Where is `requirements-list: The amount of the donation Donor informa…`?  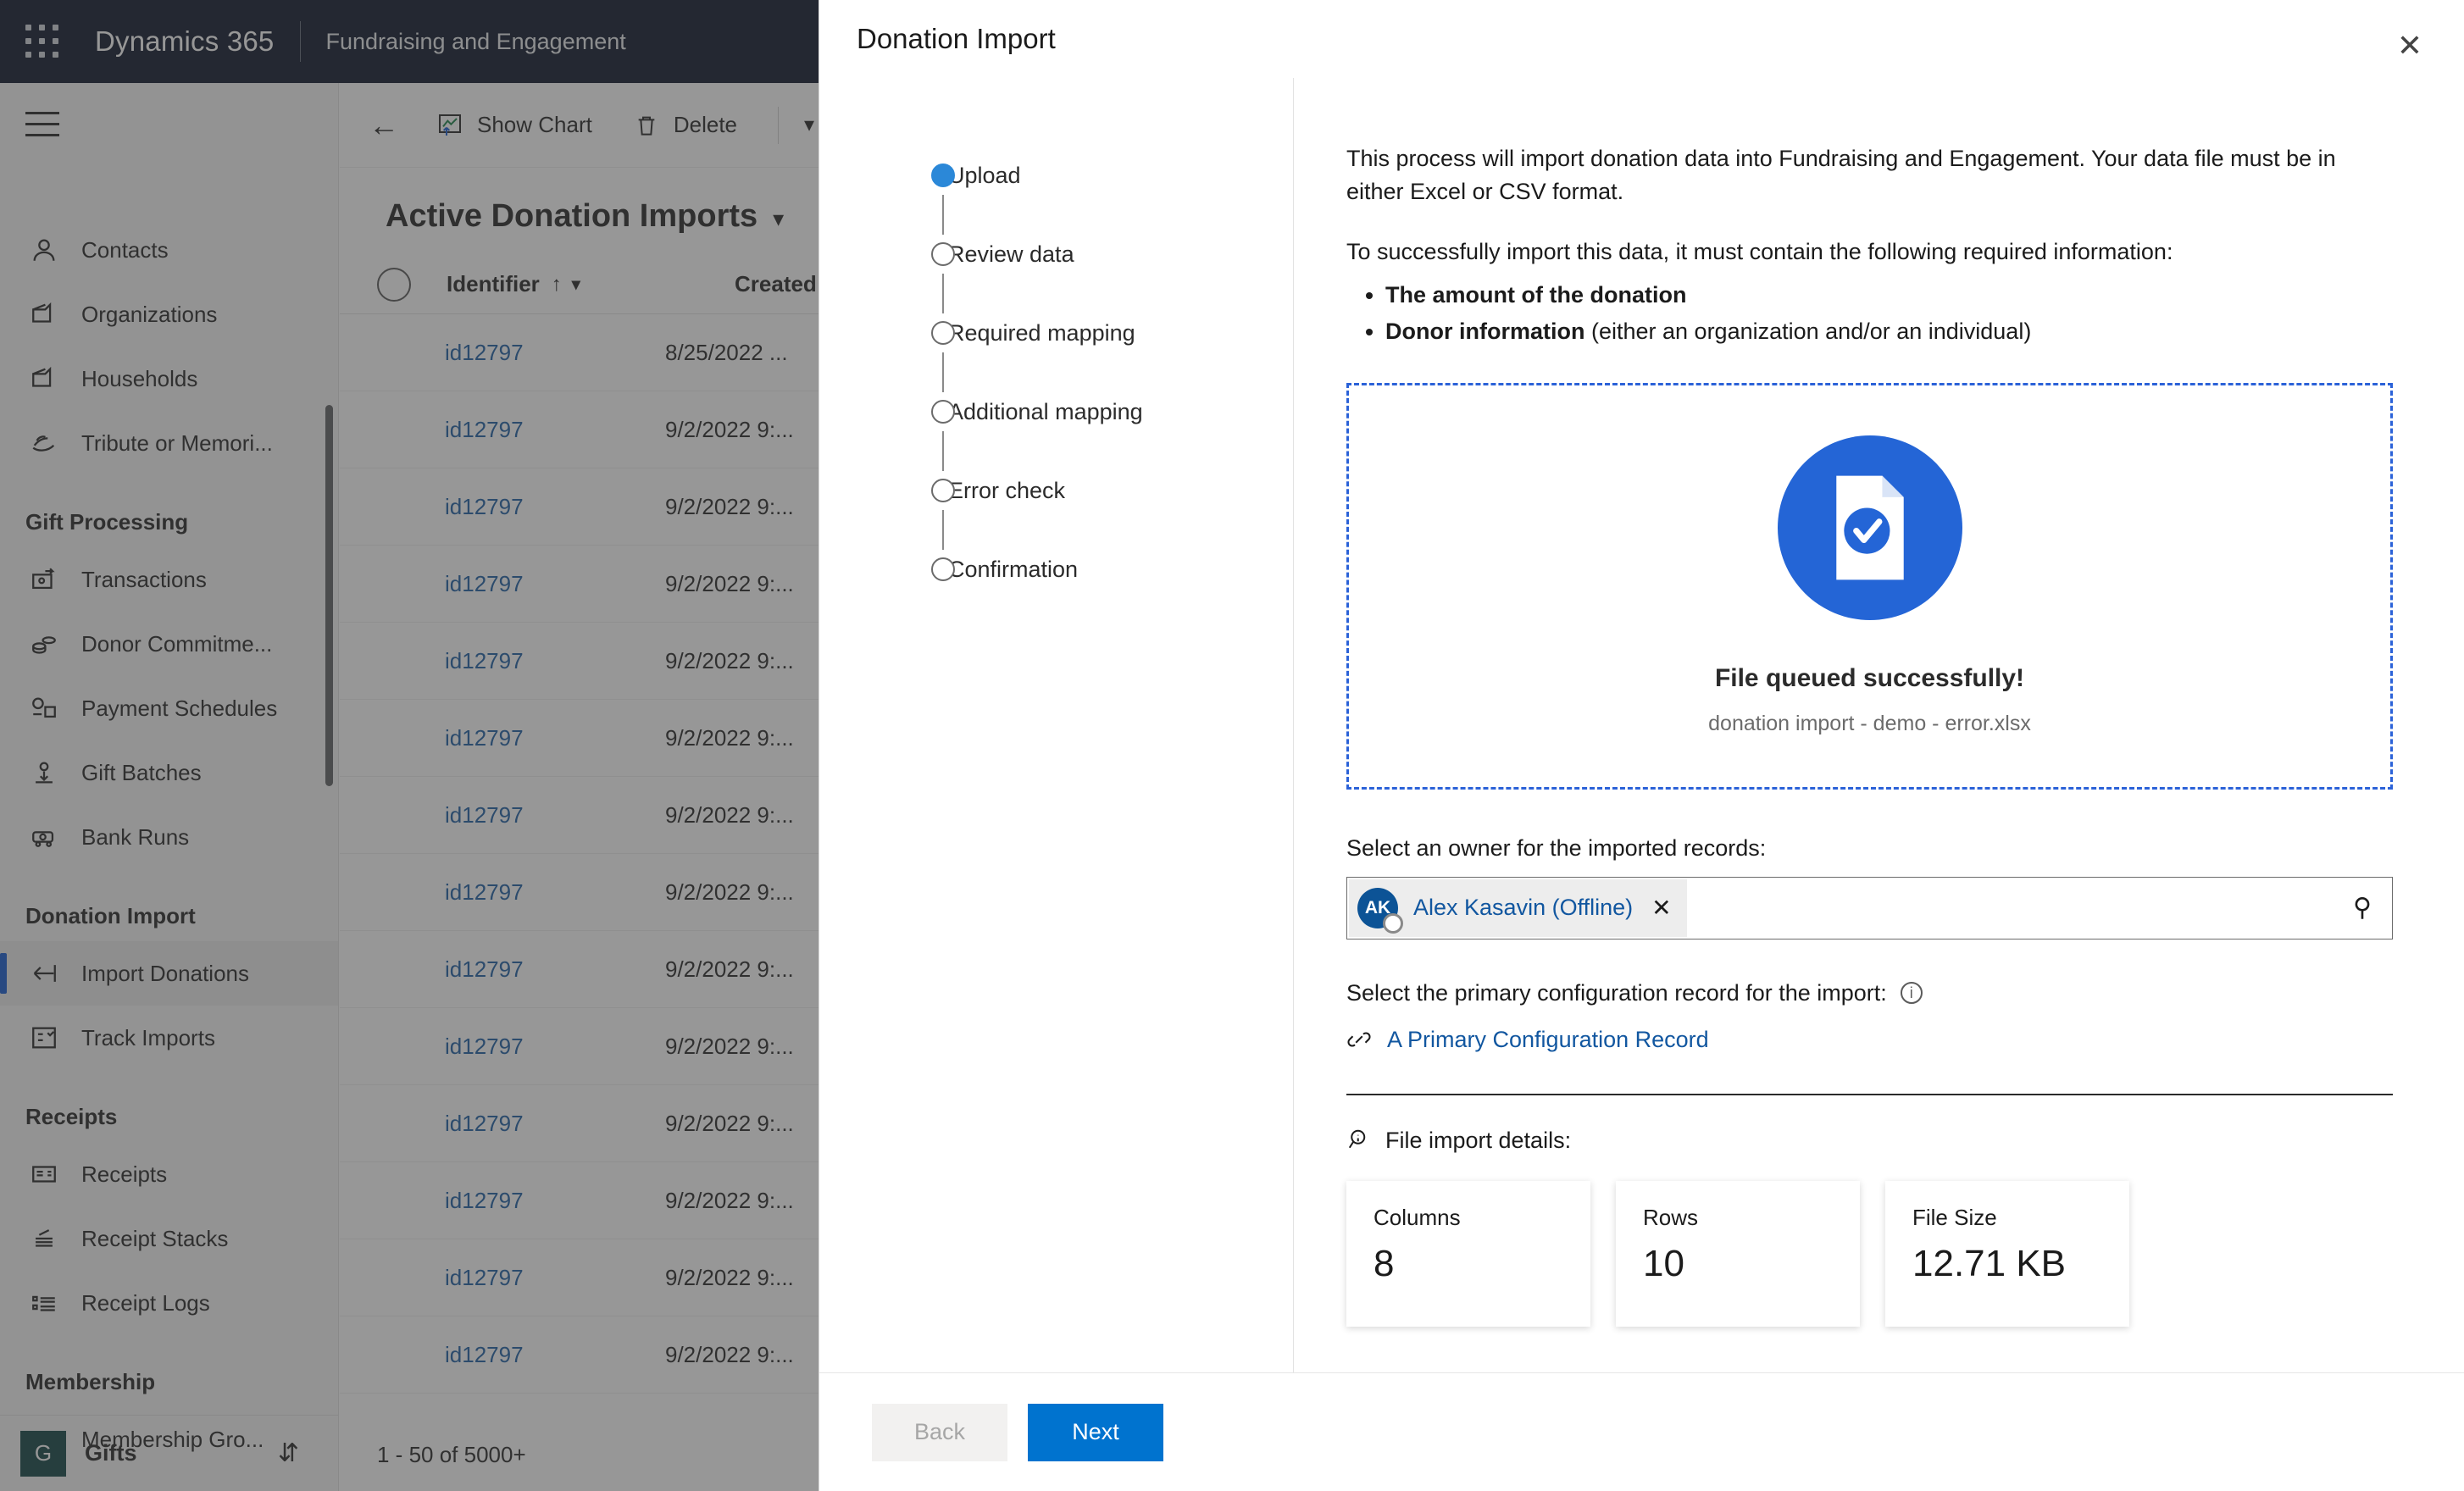
requirements-list: The amount of the donation Donor informa… is located at coordinates (1889, 313).